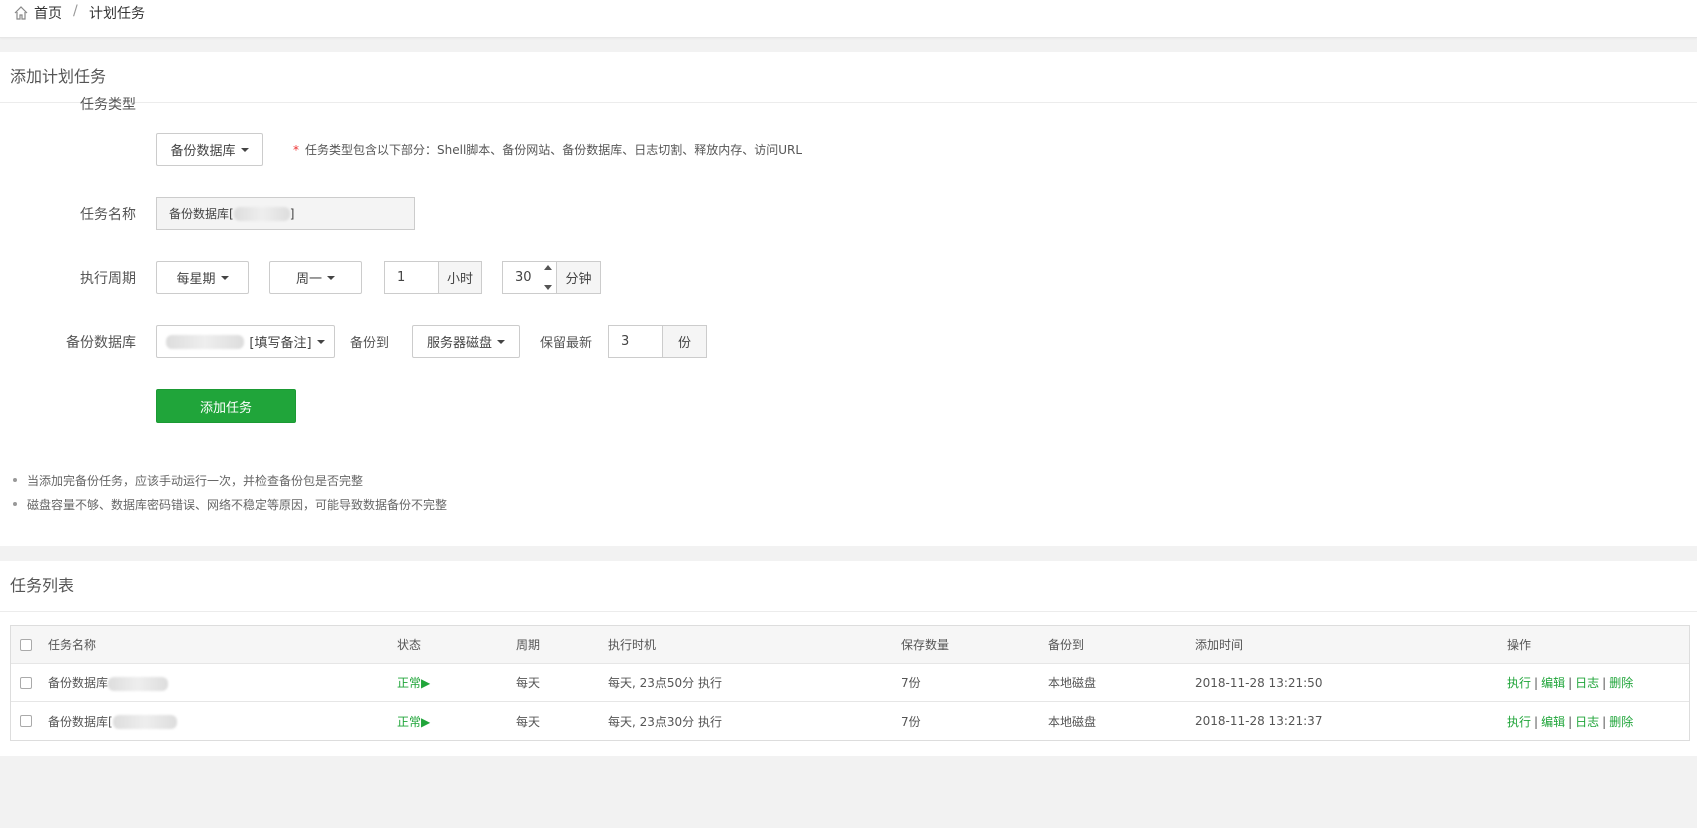  Describe the element at coordinates (523, 277) in the screenshot. I see `minute-value: 30` at that location.